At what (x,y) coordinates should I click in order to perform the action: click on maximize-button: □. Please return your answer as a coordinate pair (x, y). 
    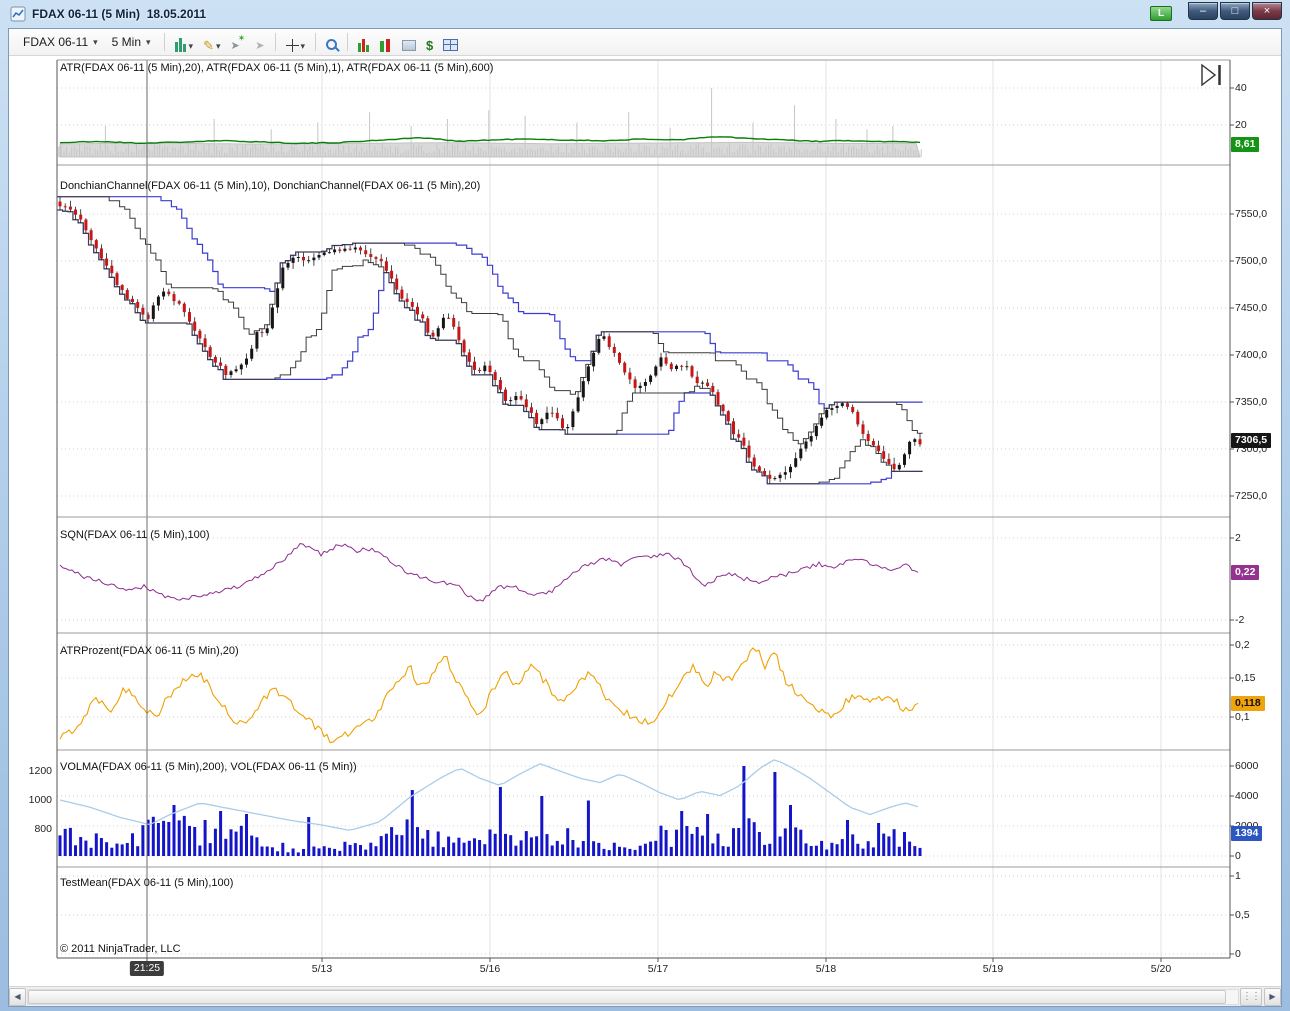
    Looking at the image, I should click on (1235, 11).